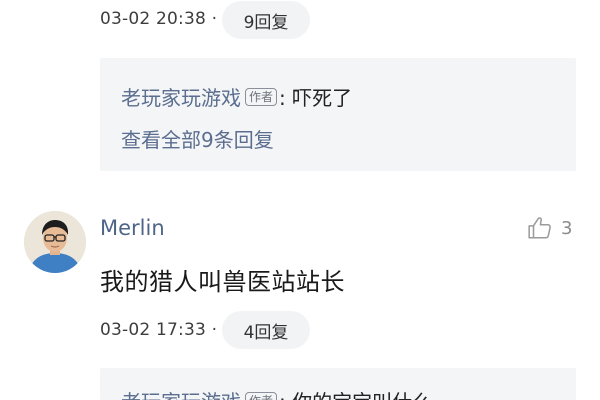 The width and height of the screenshot is (600, 400). What do you see at coordinates (132, 228) in the screenshot?
I see `comment-username: Merlin` at bounding box center [132, 228].